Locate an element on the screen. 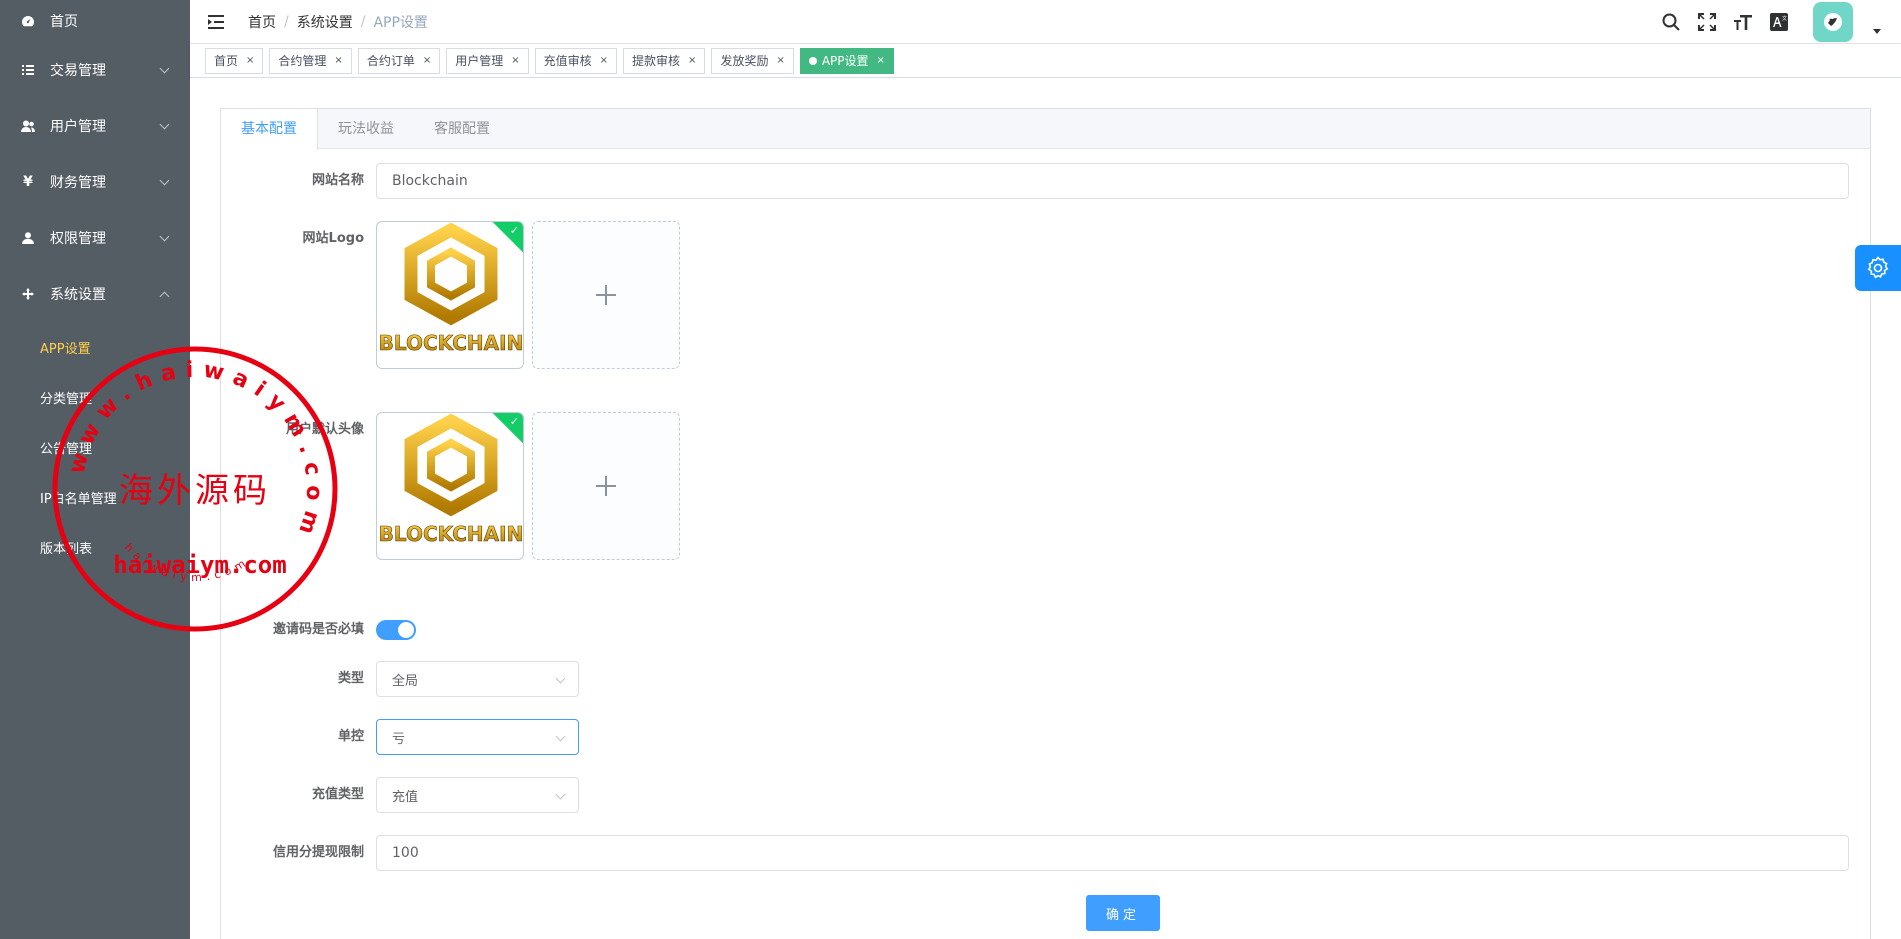 The image size is (1901, 939). tab-basic-config: 基本配置 is located at coordinates (269, 129).